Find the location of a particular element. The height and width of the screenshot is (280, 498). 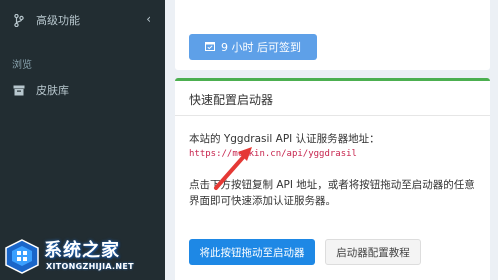

branch-icon is located at coordinates (19, 20).